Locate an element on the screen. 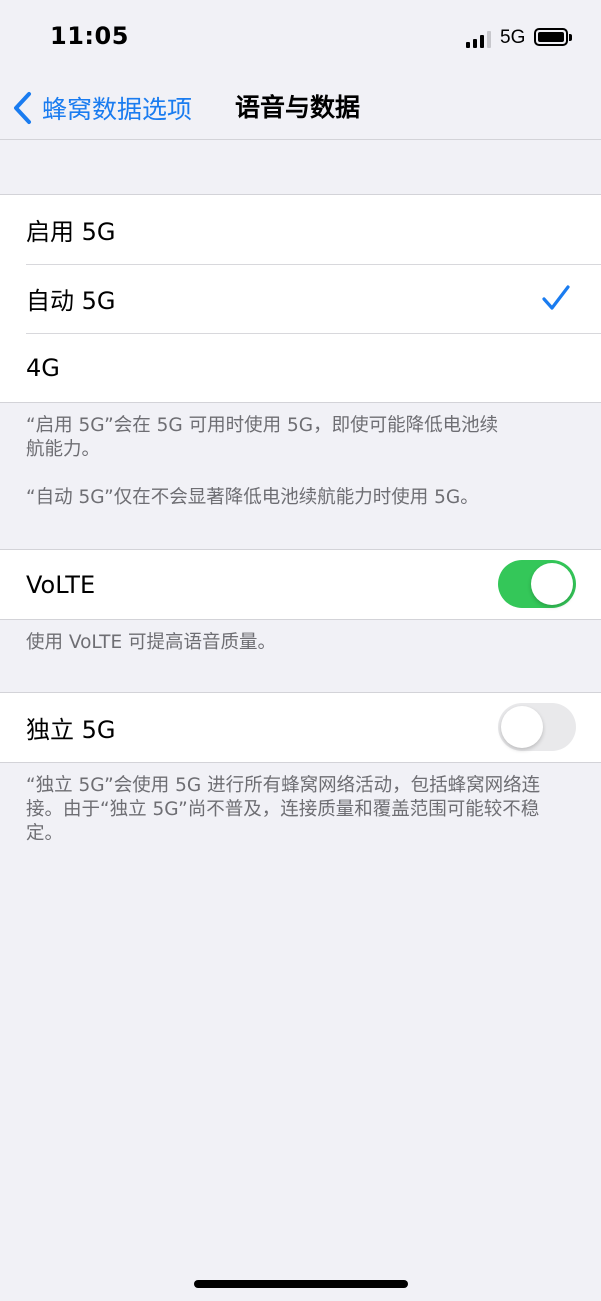 Image resolution: width=601 pixels, height=1301 pixels. option-auto-5g: 自动 5G is located at coordinates (300, 298).